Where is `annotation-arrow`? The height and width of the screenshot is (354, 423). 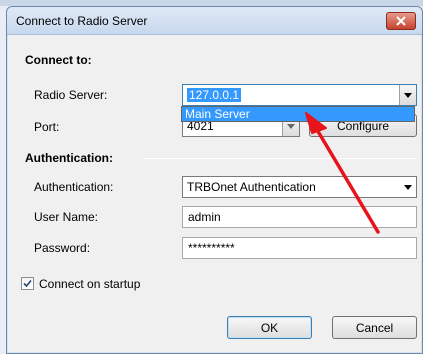
annotation-arrow is located at coordinates (342, 173).